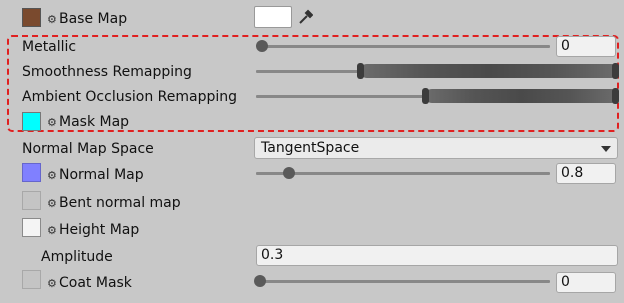 Image resolution: width=624 pixels, height=303 pixels. Describe the element at coordinates (615, 96) in the screenshot. I see `ao-max-handle` at that location.